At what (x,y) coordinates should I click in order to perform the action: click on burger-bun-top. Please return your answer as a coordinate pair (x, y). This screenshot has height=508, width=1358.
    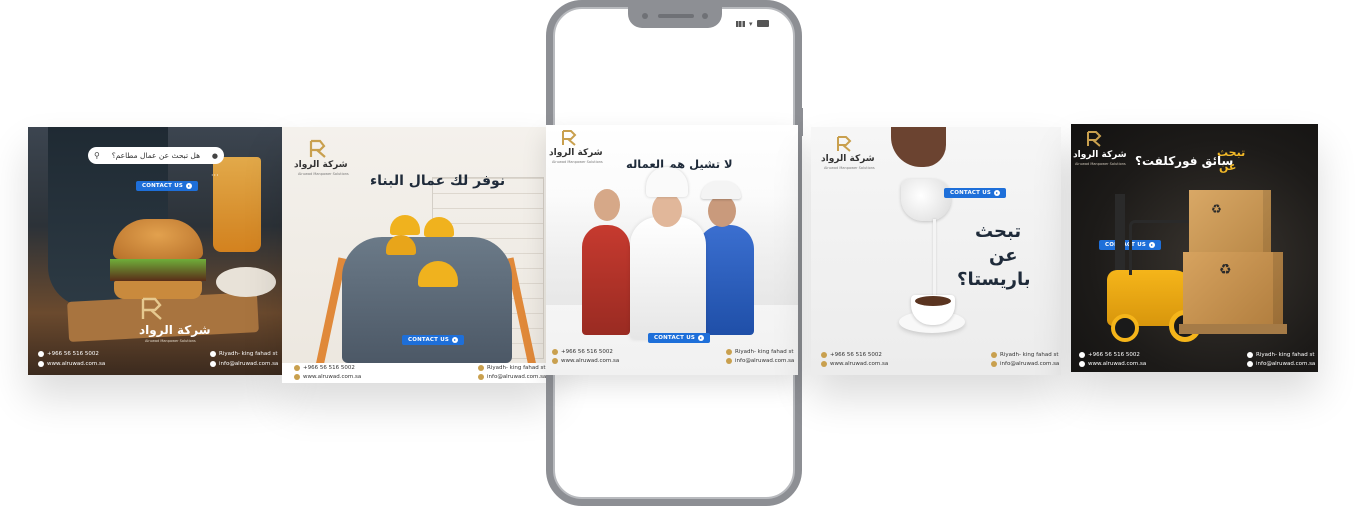
    Looking at the image, I should click on (158, 239).